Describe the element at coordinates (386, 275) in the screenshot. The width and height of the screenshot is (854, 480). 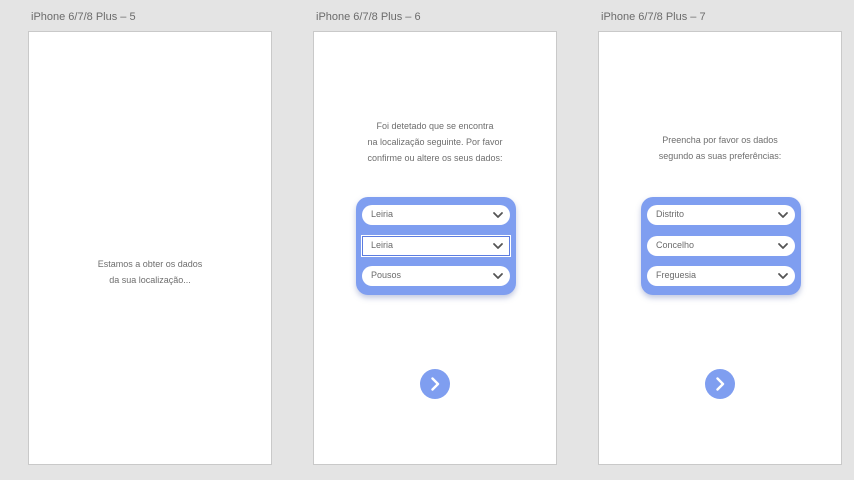
I see `freguesia-select-value: Pousos` at that location.